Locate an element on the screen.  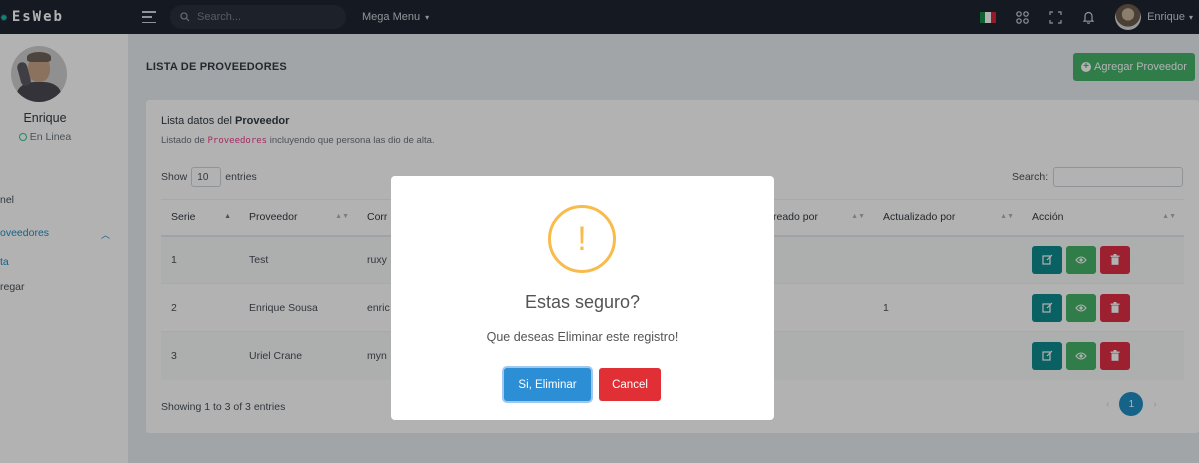
dialog-message: Que deseas Eliminar este registro! is located at coordinates (582, 337).